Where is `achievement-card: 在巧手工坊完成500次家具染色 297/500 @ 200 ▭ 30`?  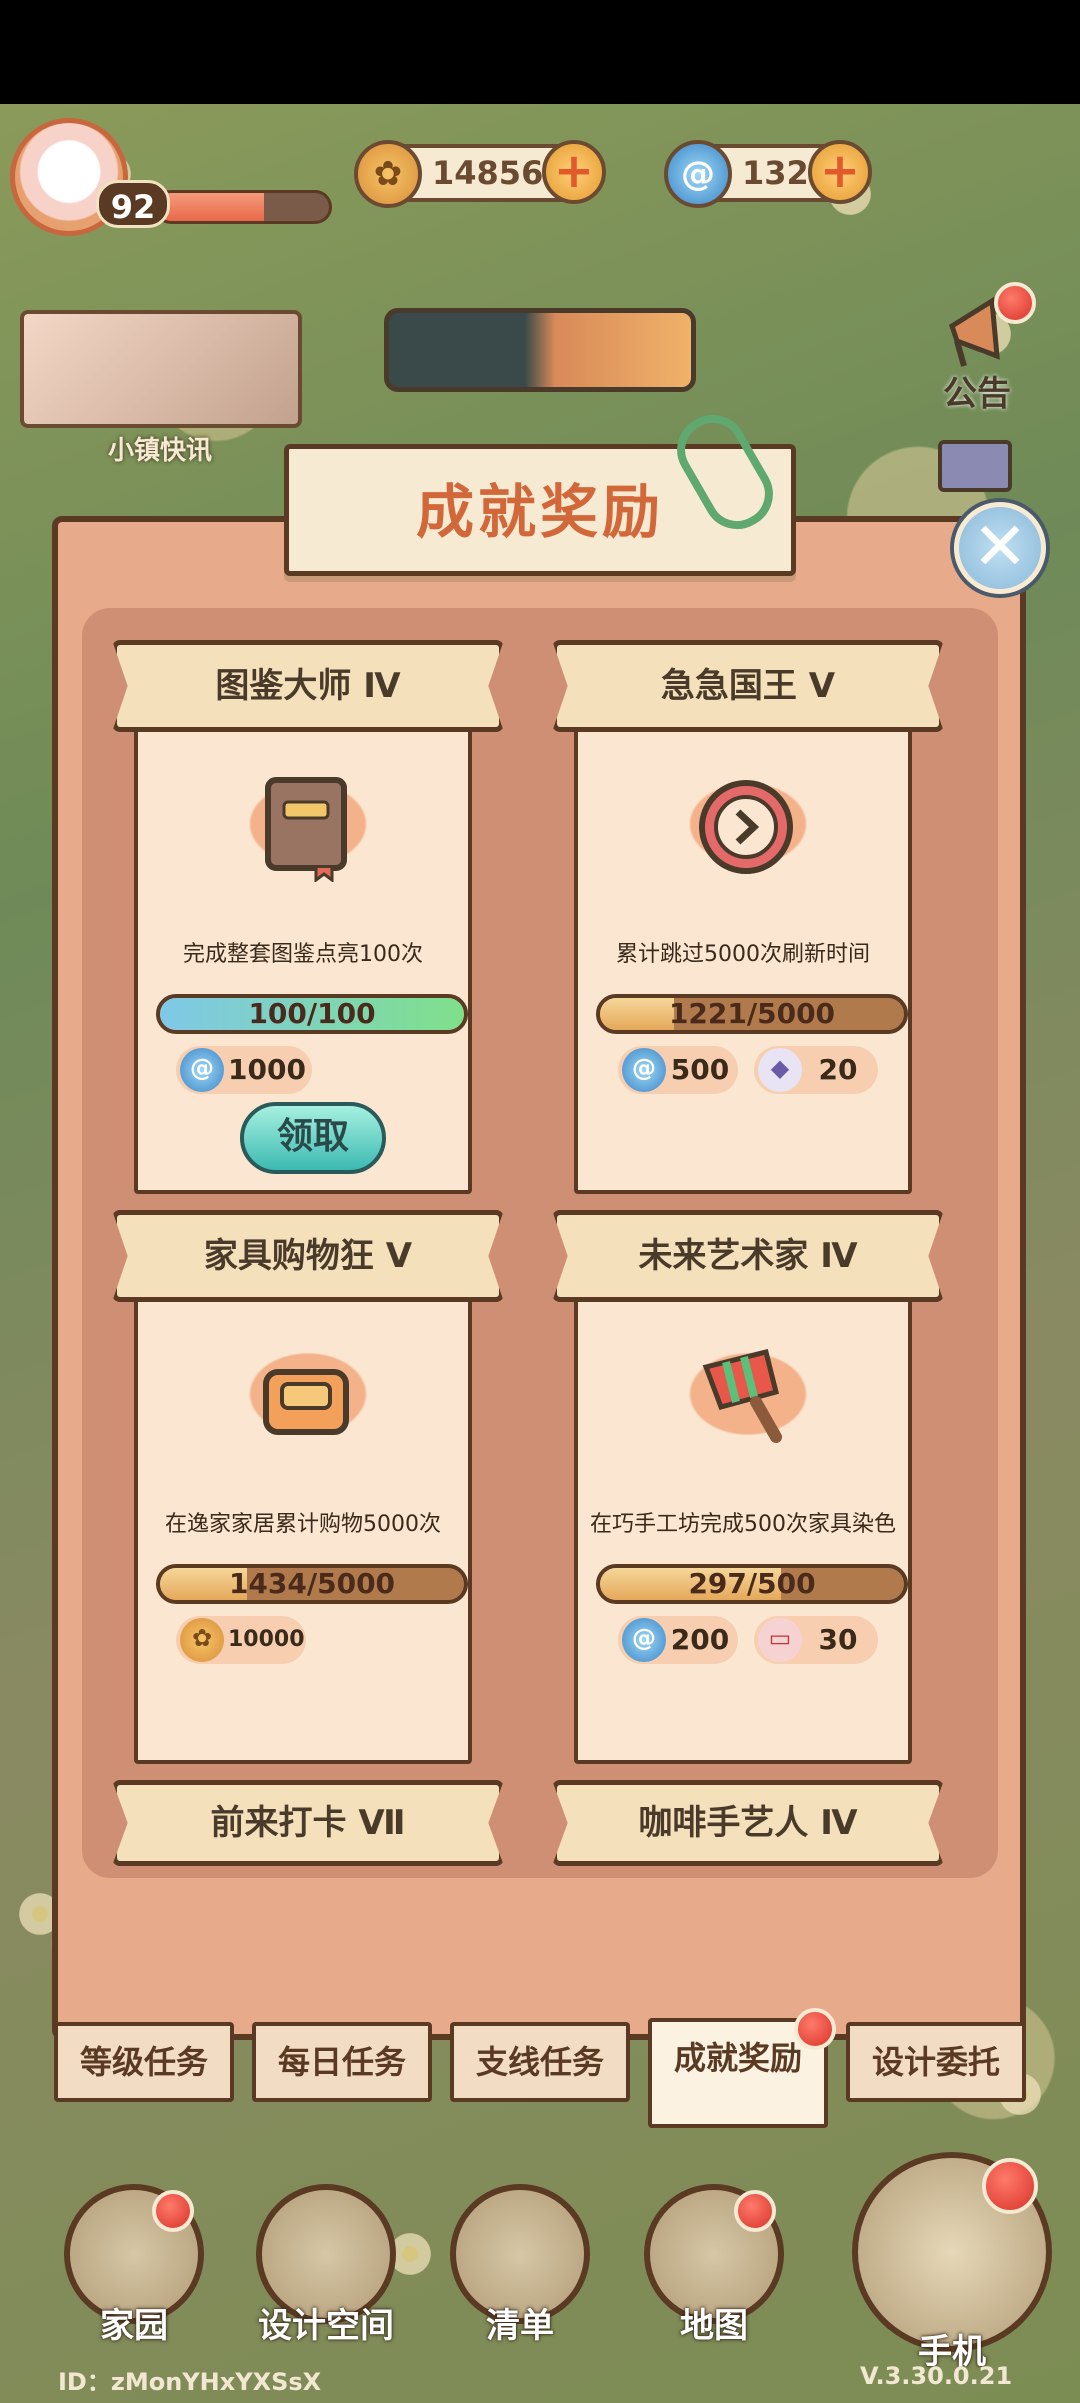 achievement-card: 在巧手工坊完成500次家具染色 297/500 @ 200 ▭ 30 is located at coordinates (743, 1527).